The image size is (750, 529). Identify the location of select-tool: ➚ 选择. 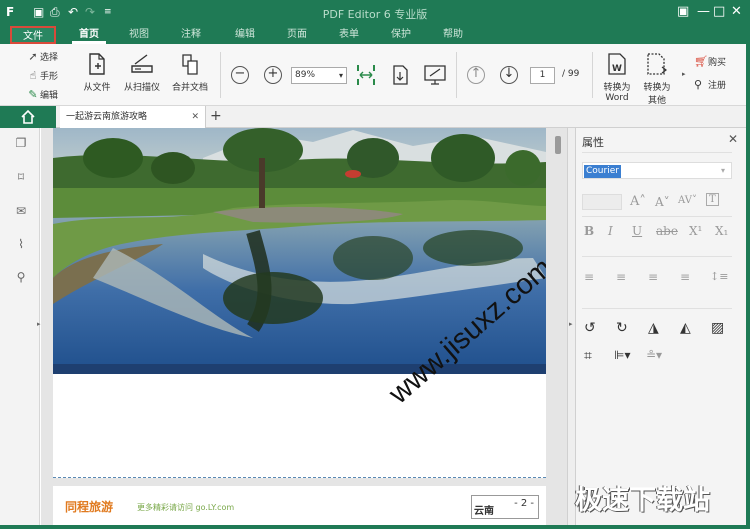
(42, 57).